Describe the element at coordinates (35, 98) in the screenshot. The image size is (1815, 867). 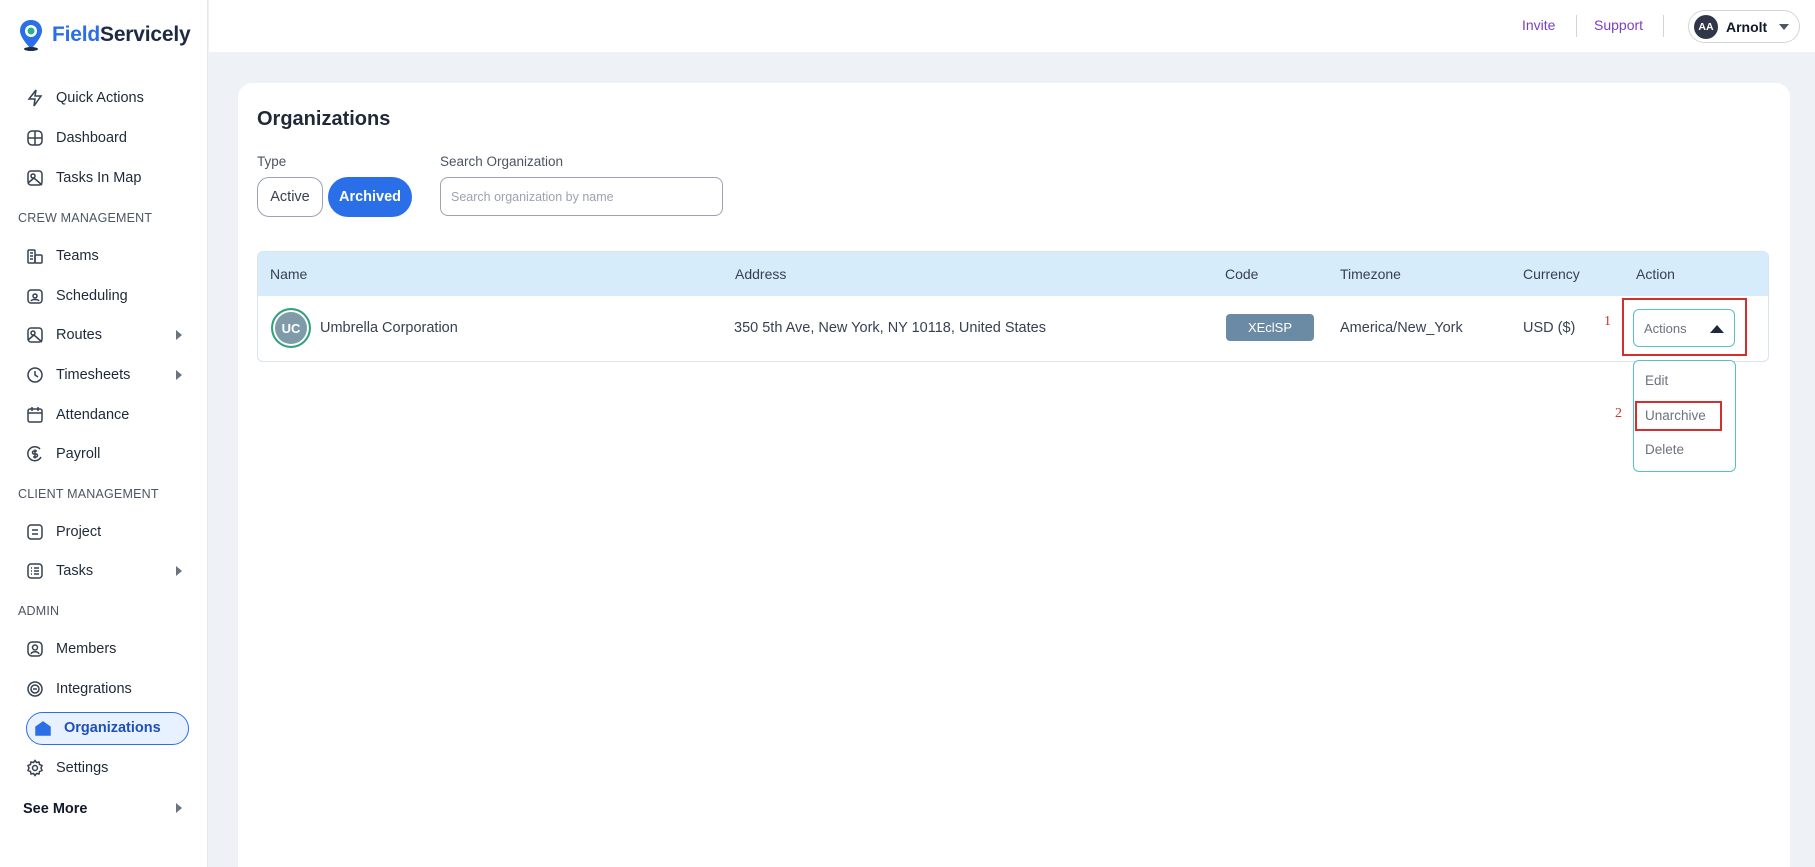
I see `bolt-icon` at that location.